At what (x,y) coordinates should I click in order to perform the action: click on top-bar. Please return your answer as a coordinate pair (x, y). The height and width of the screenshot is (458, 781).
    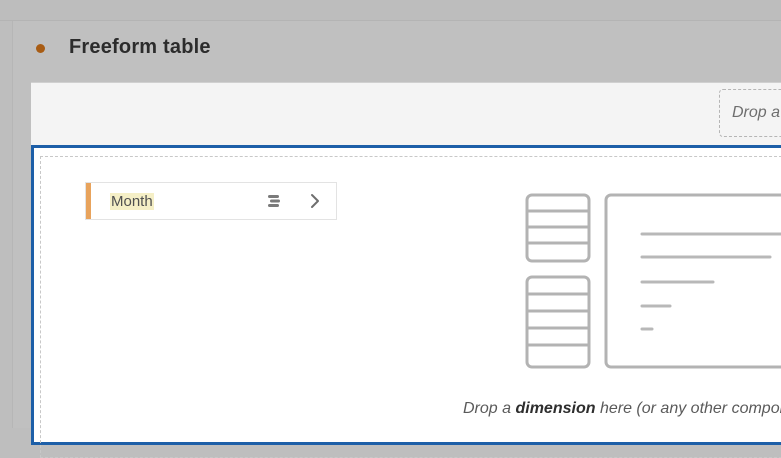
    Looking at the image, I should click on (390, 10).